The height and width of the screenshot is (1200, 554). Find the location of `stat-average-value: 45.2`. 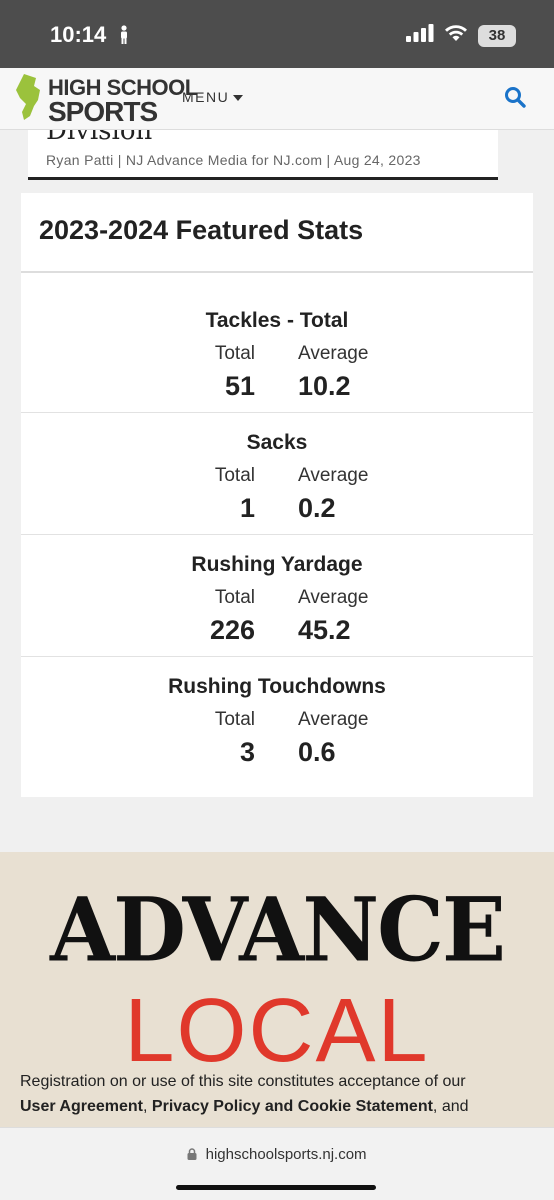

stat-average-value: 45.2 is located at coordinates (324, 630).